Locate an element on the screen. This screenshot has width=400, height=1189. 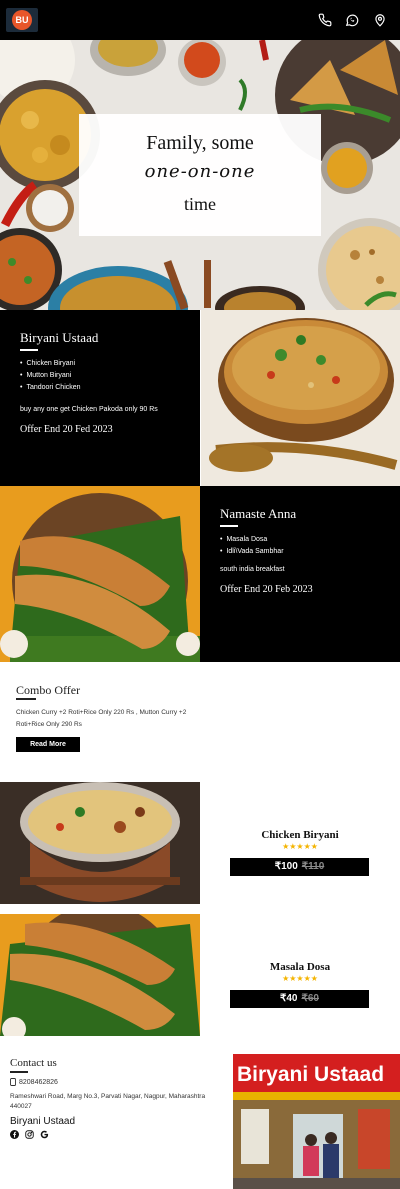
dosa-photo is located at coordinates (100, 574).